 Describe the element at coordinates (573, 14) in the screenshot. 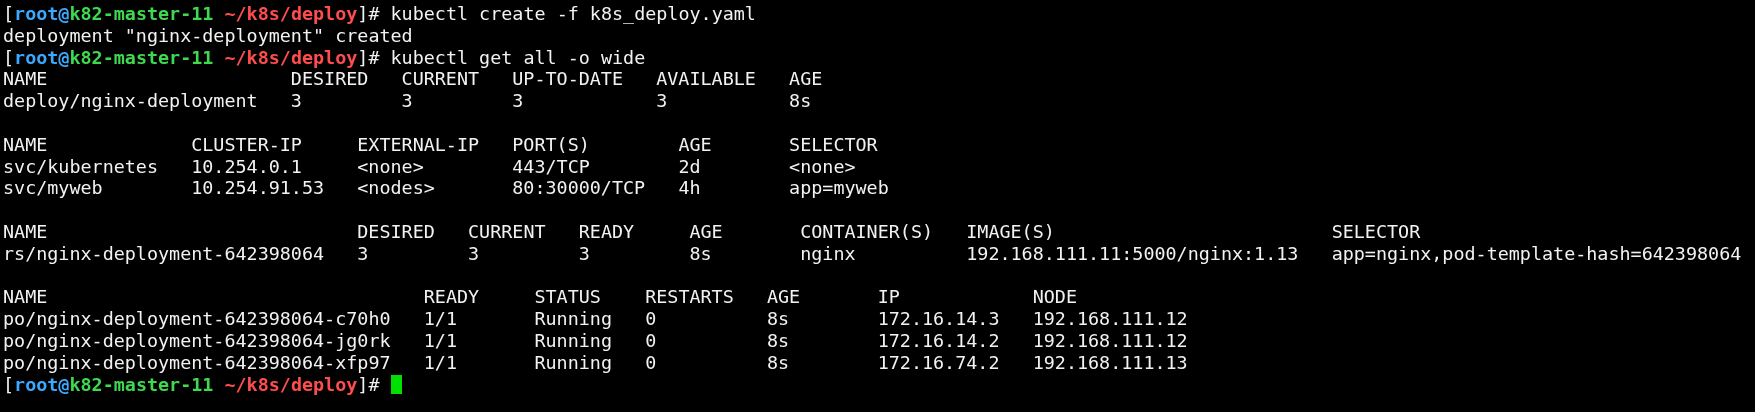

I see `command-text: kubectl create -f k8s_deploy.yaml` at that location.